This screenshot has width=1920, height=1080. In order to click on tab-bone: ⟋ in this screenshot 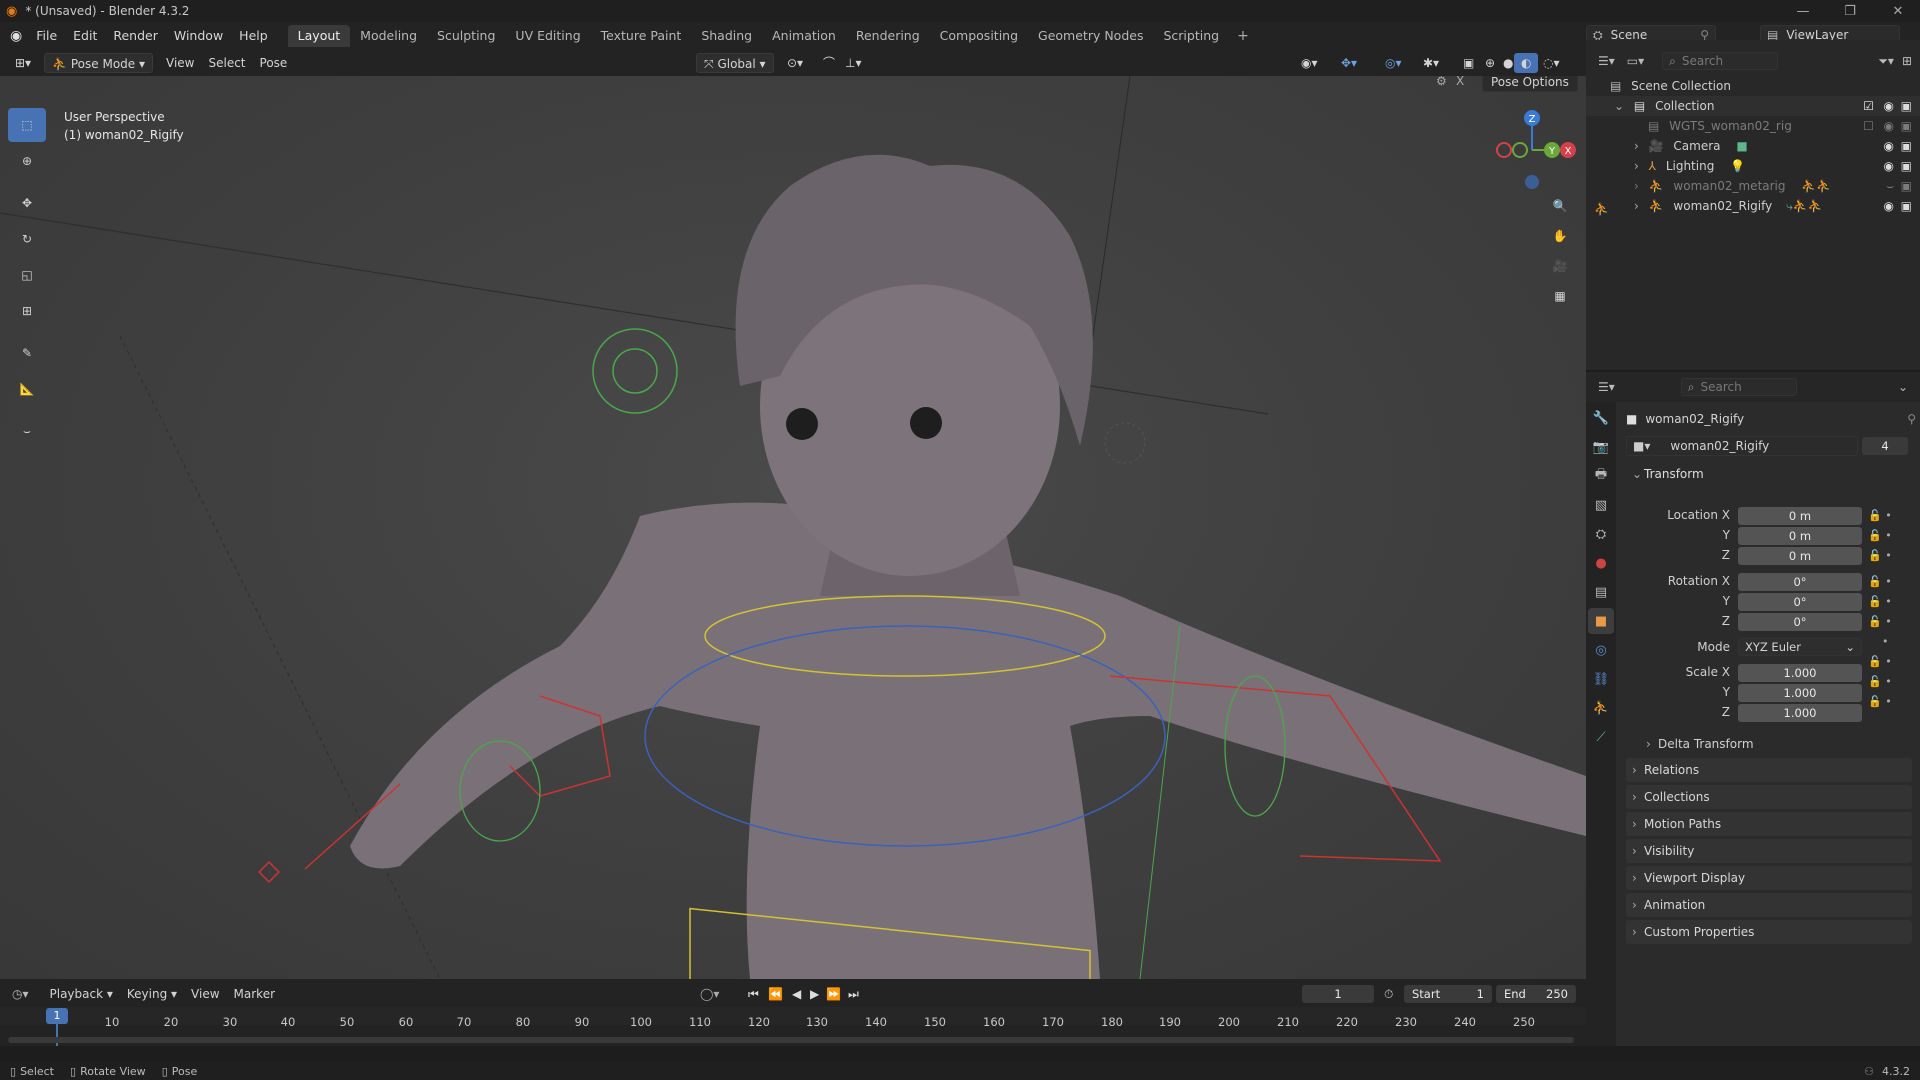, I will do `click(1601, 737)`.